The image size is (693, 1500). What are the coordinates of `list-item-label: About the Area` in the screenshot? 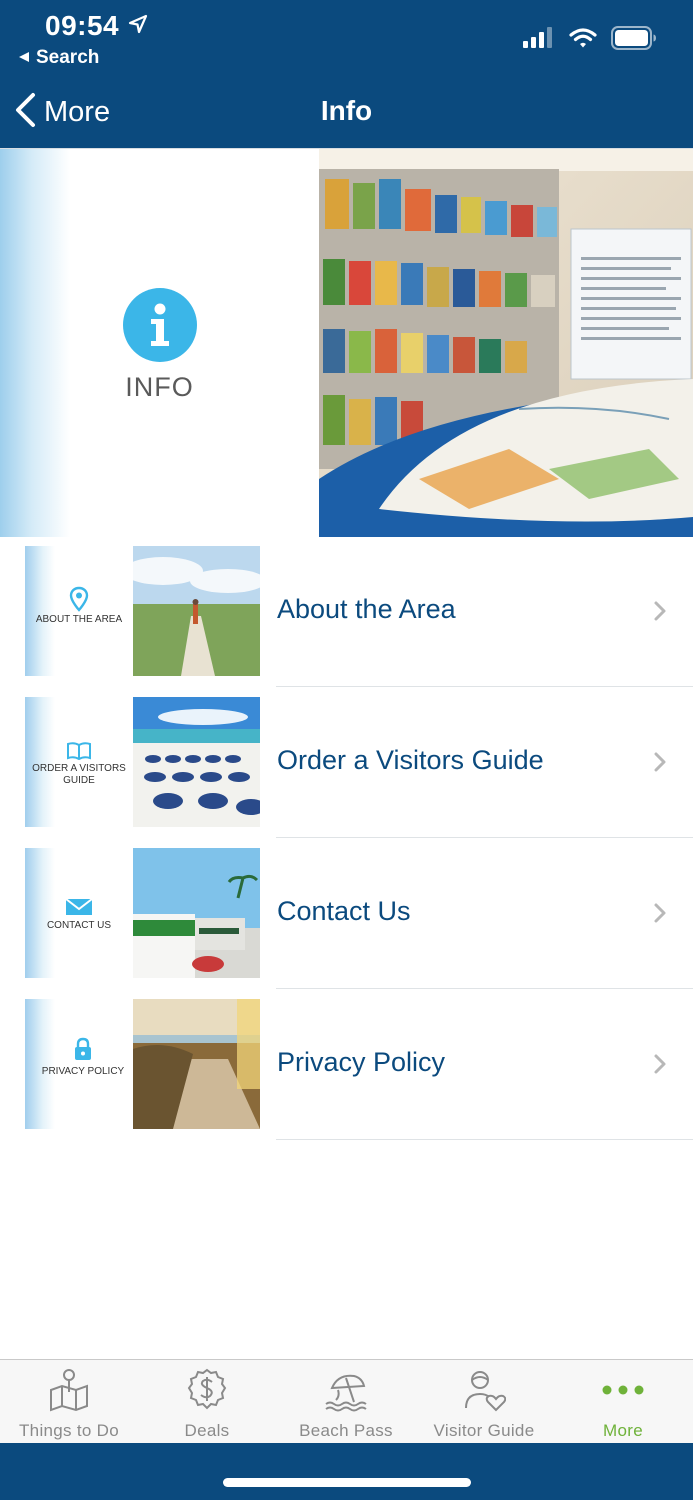 It's located at (366, 609).